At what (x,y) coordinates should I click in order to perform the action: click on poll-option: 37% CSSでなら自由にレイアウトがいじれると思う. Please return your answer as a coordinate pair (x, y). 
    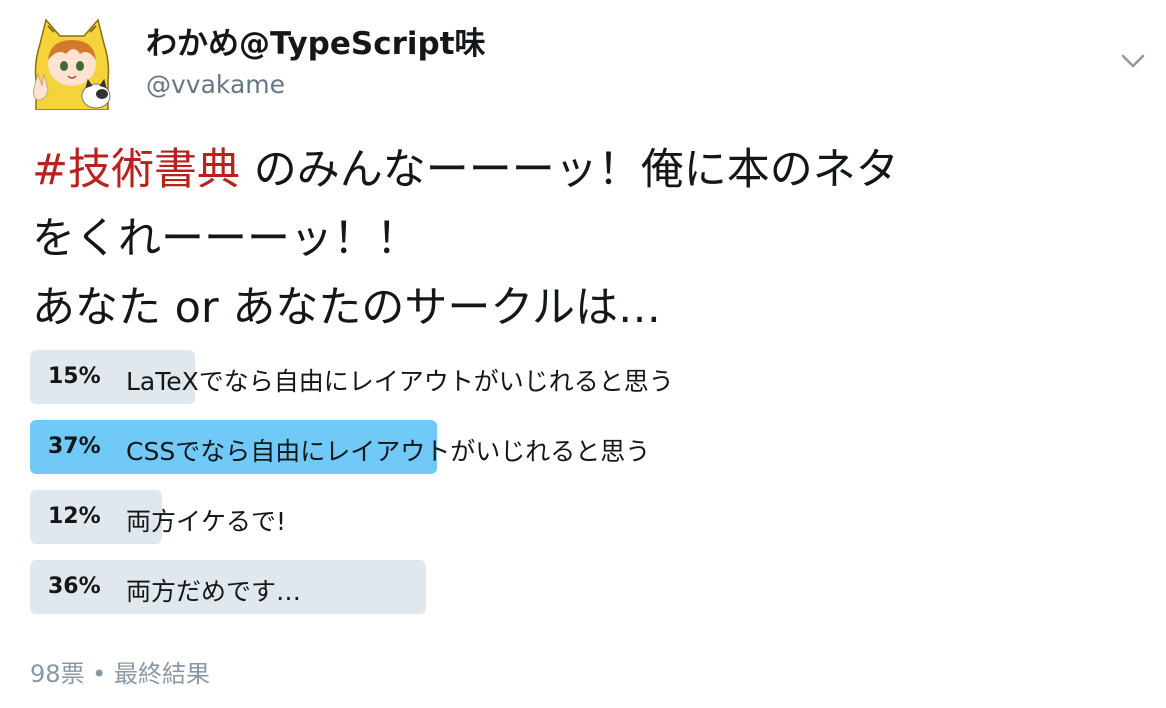
    Looking at the image, I should click on (580, 447).